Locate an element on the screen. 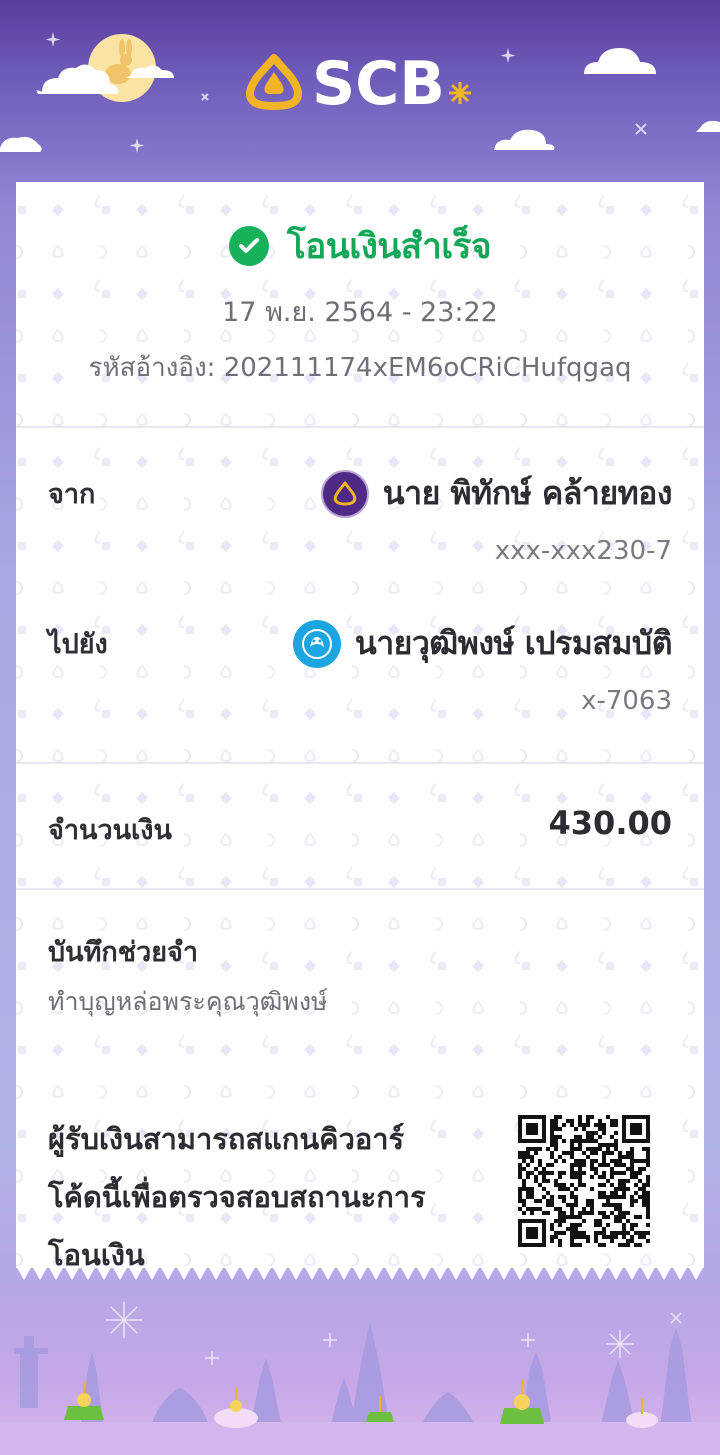 Image resolution: width=720 pixels, height=1455 pixels. qr-instruction-line: ผู้รับเงินสามารถสแกนคิวอาร์ is located at coordinates (226, 1139).